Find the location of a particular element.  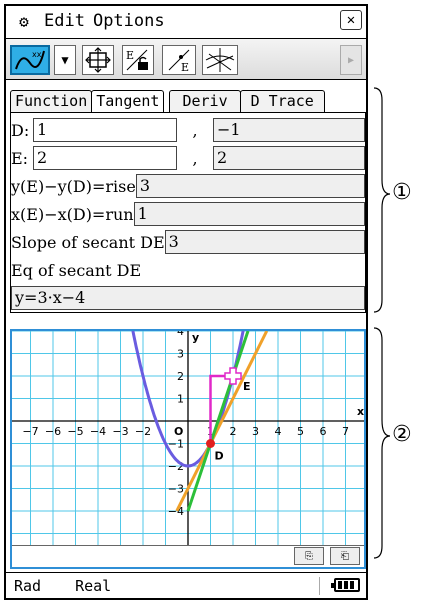

annotation-2: ② is located at coordinates (402, 434).